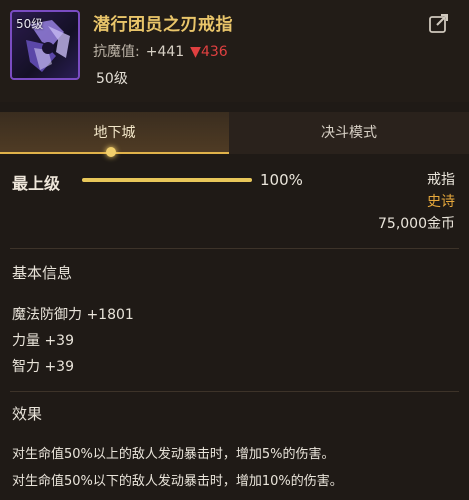 This screenshot has height=500, width=469. I want to click on upgrade-progress-bar, so click(167, 180).